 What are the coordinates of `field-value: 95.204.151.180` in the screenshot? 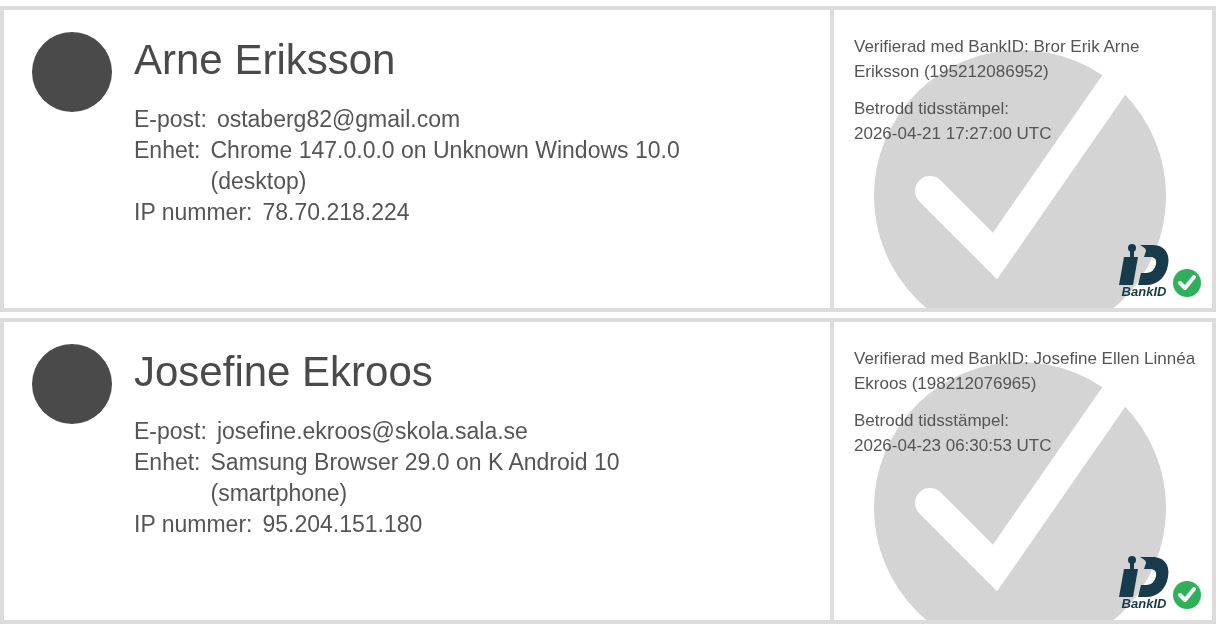 It's located at (342, 524).